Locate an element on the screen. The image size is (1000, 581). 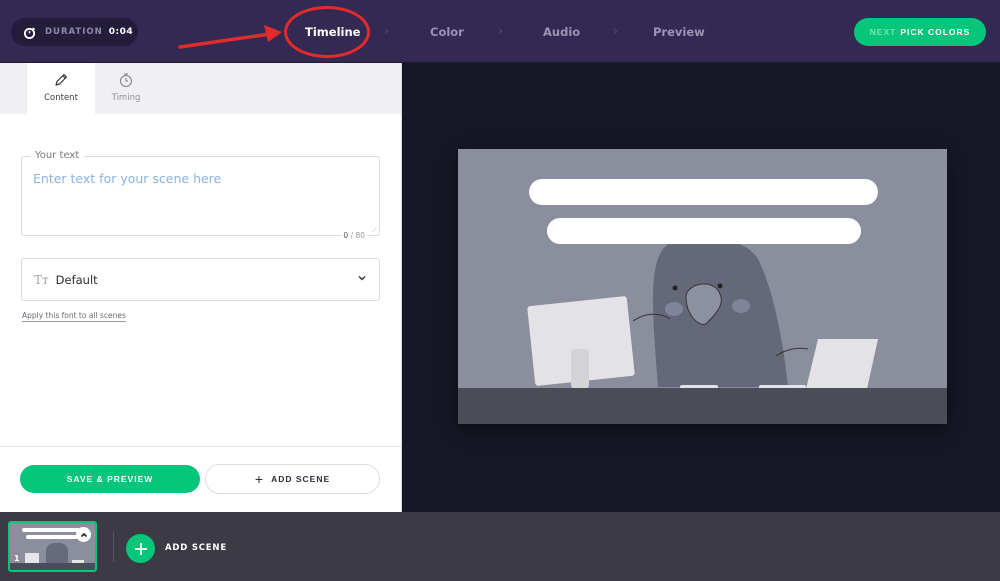
next-pick-colors-button: NEXT PICK COLORS is located at coordinates (920, 32).